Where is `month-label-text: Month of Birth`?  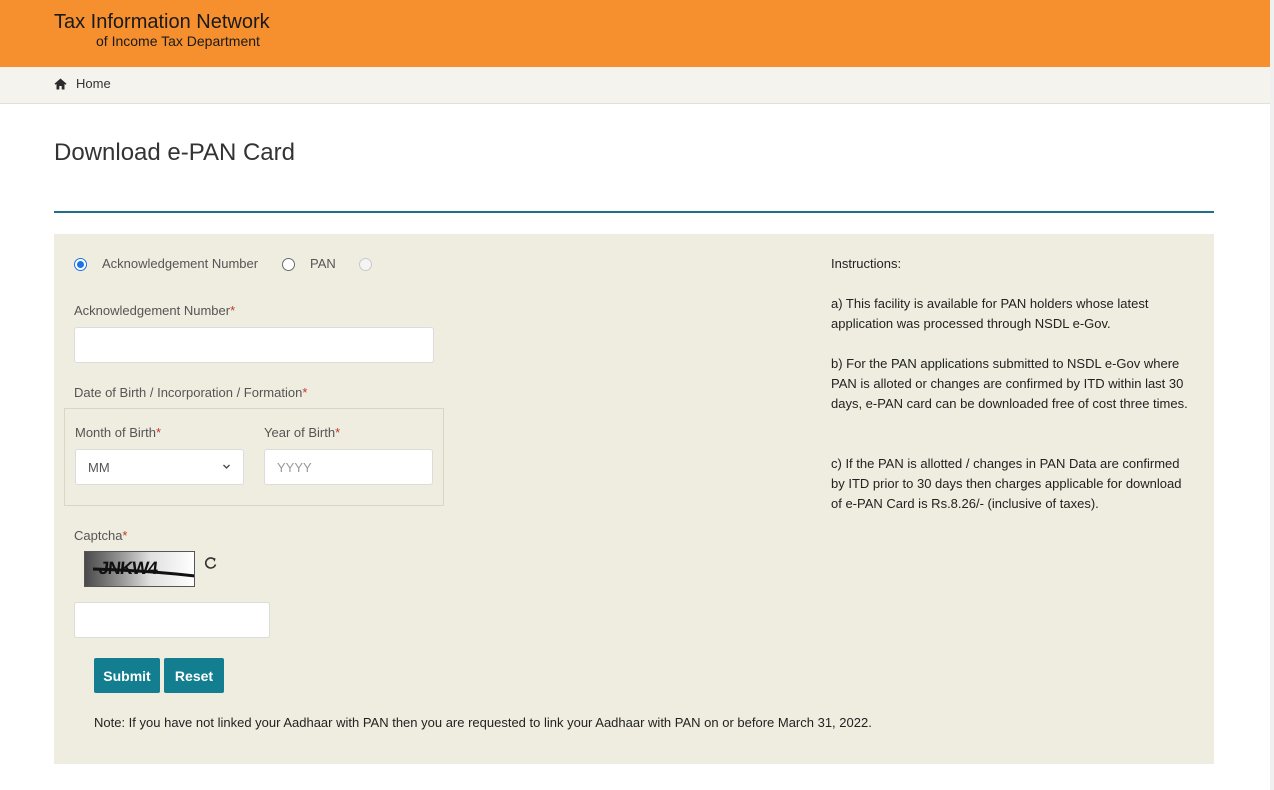
month-label-text: Month of Birth is located at coordinates (115, 432).